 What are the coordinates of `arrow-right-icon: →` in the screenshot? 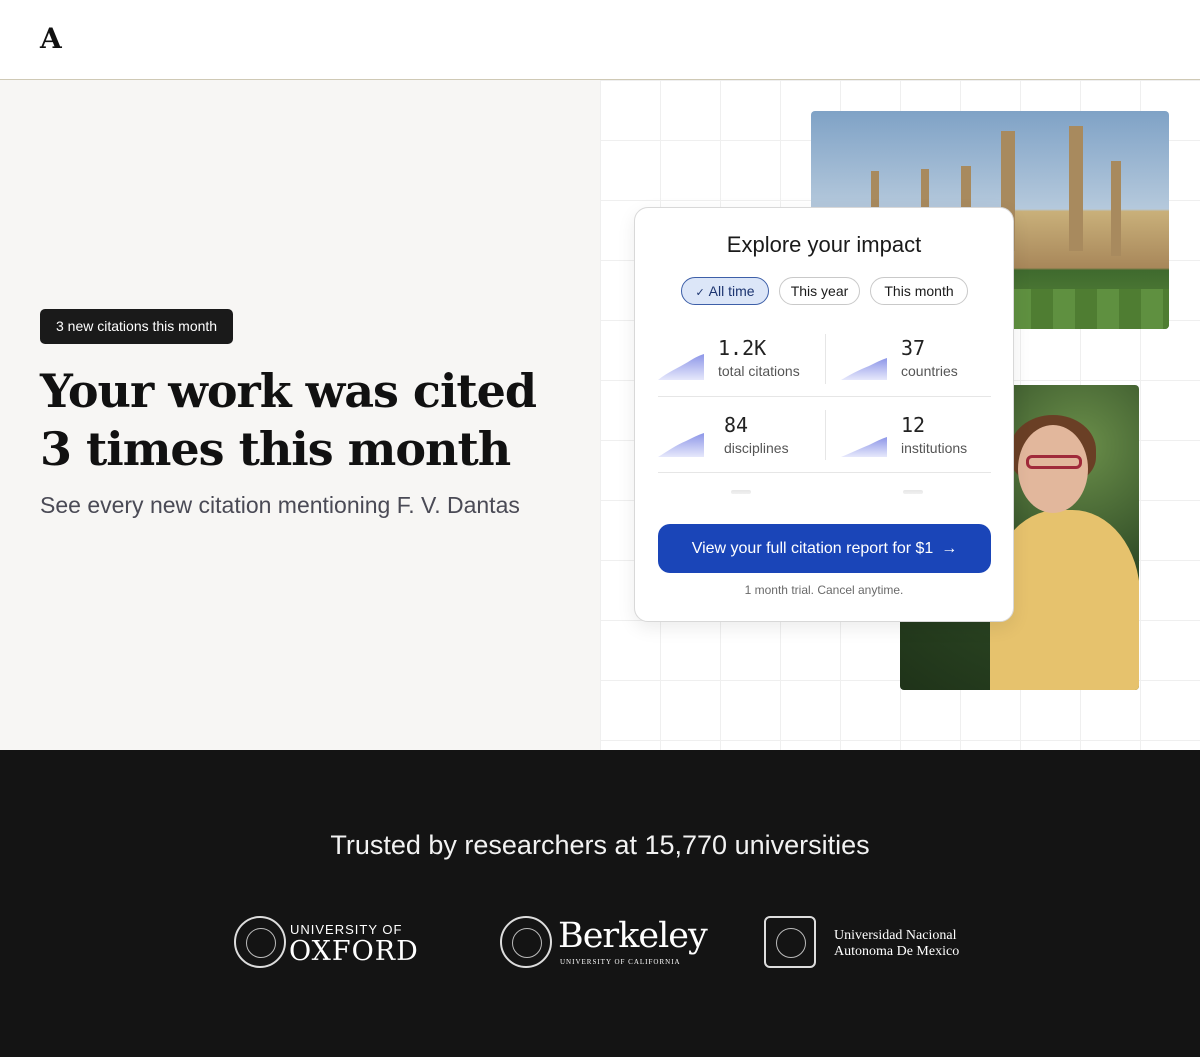 It's located at (949, 548).